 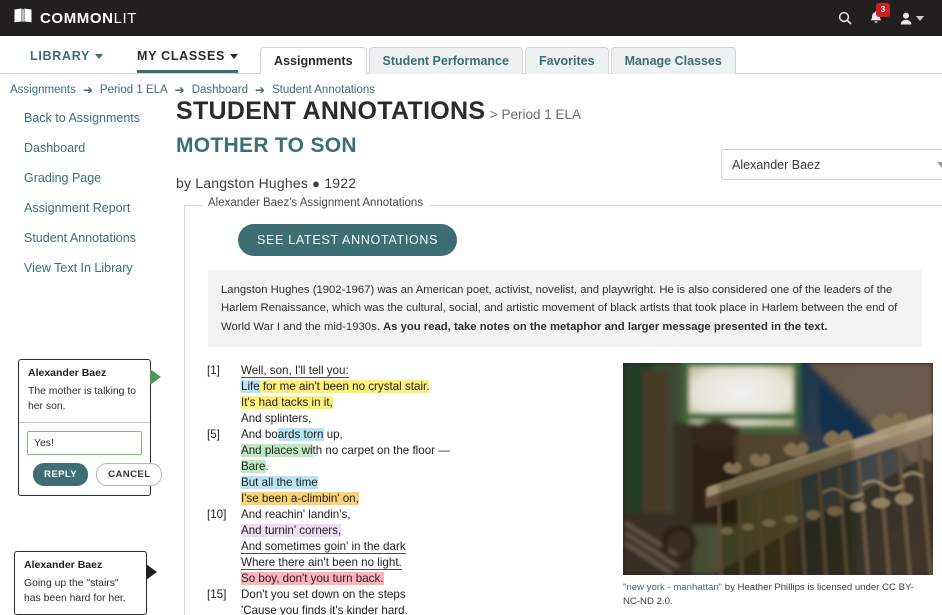 I want to click on poem-line: But all the time, so click(x=406, y=483).